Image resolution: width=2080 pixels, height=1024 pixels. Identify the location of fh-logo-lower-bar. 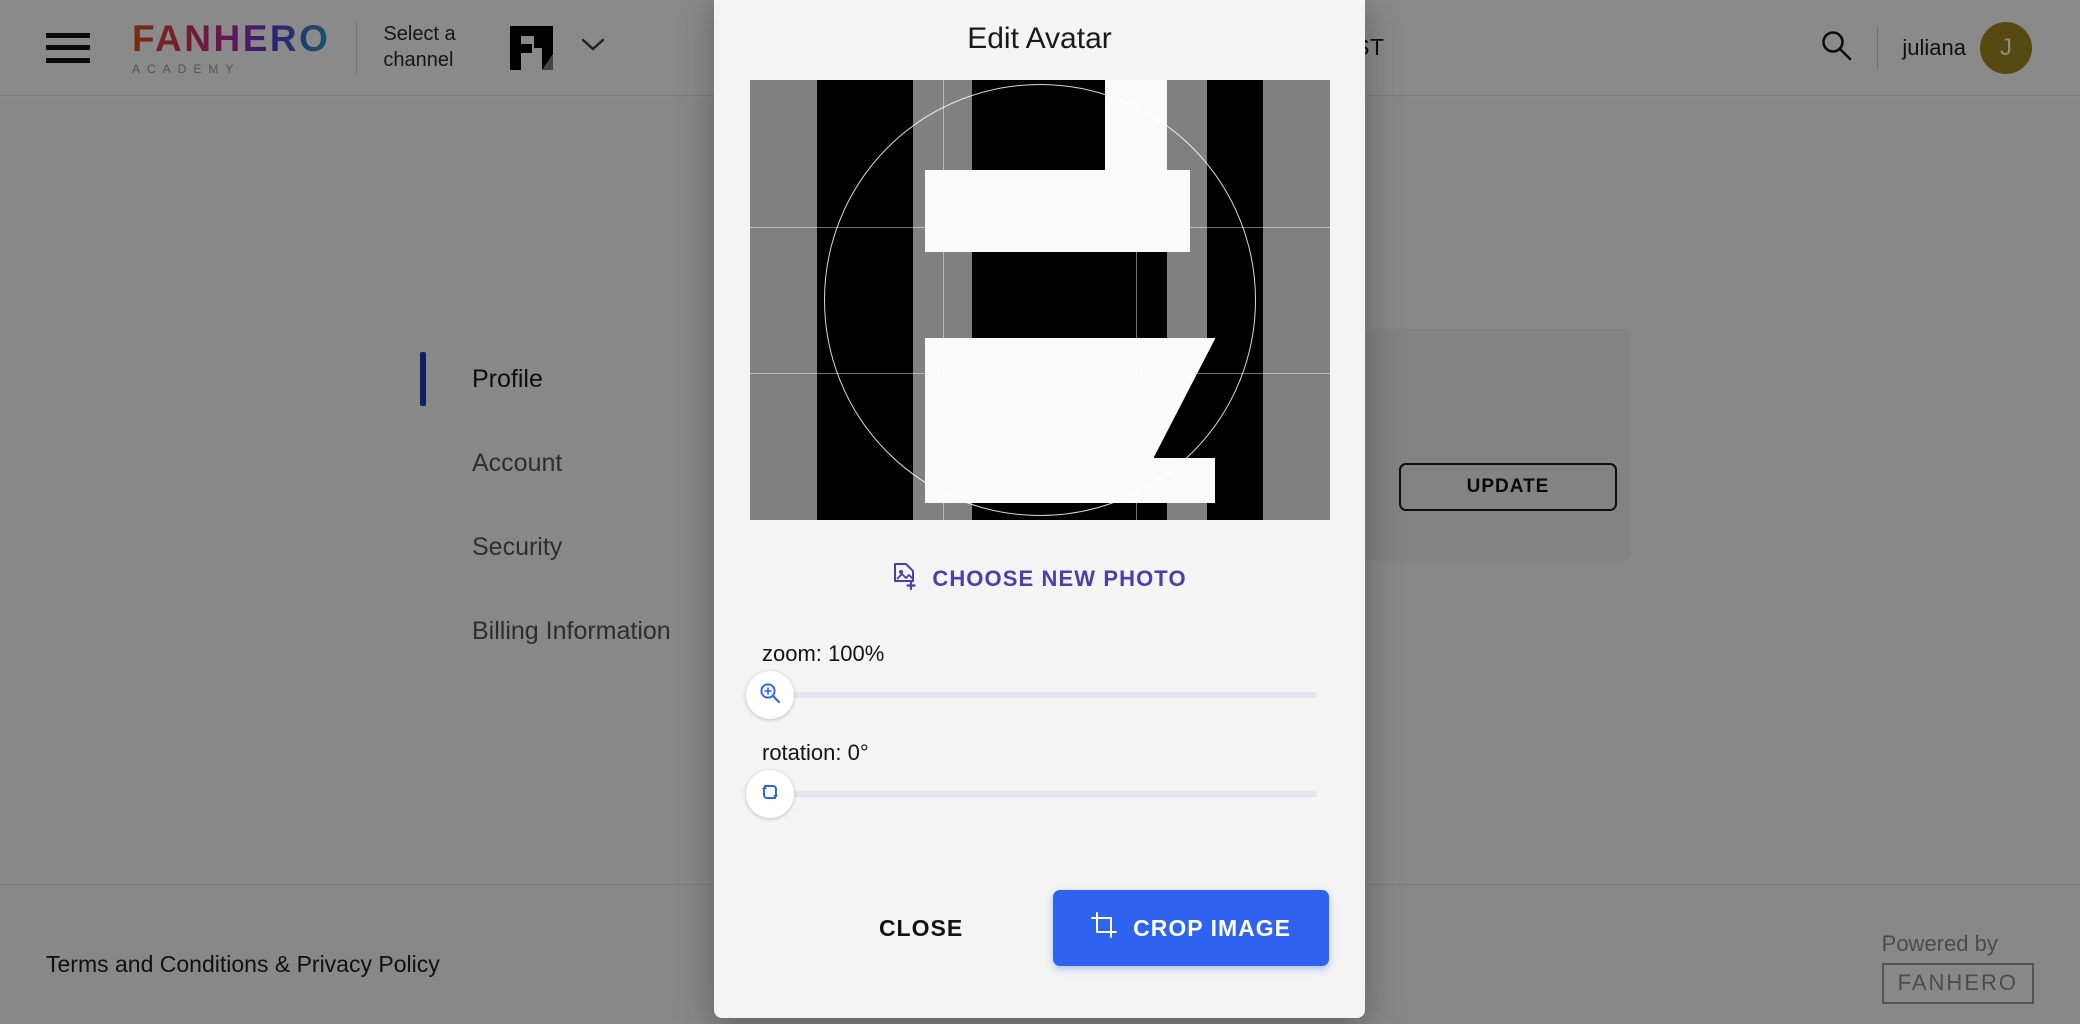
(1069, 420).